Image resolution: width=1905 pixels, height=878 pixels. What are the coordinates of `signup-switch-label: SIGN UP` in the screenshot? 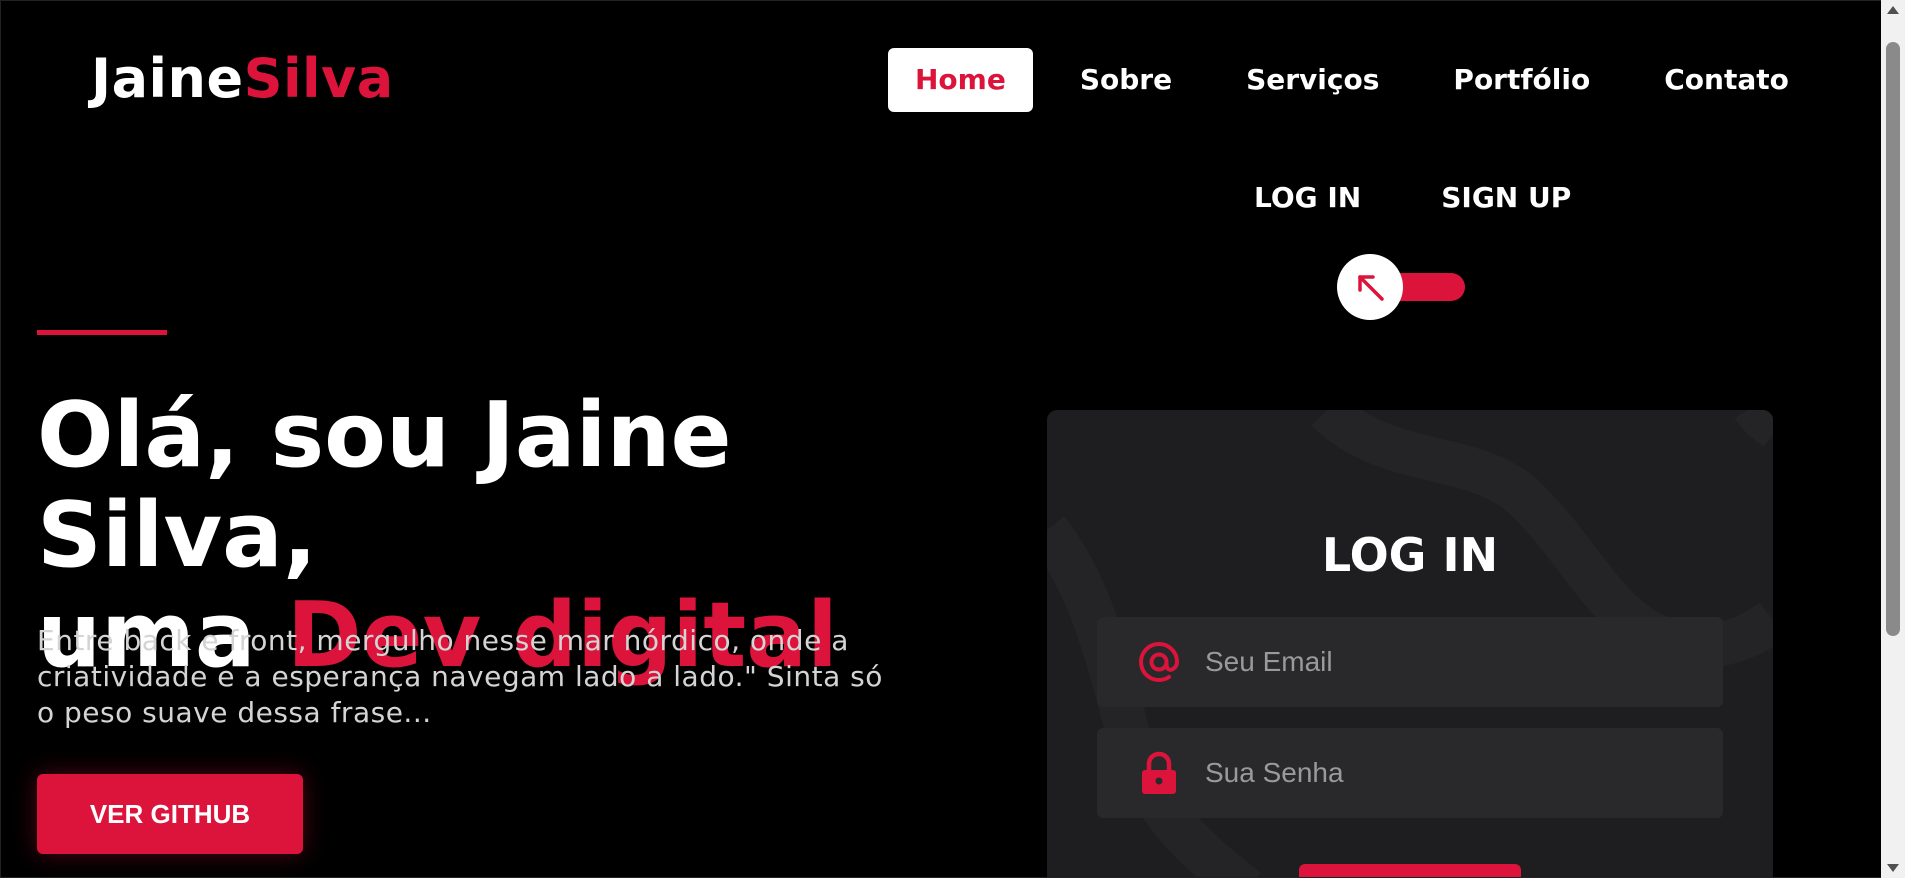 It's located at (1506, 197).